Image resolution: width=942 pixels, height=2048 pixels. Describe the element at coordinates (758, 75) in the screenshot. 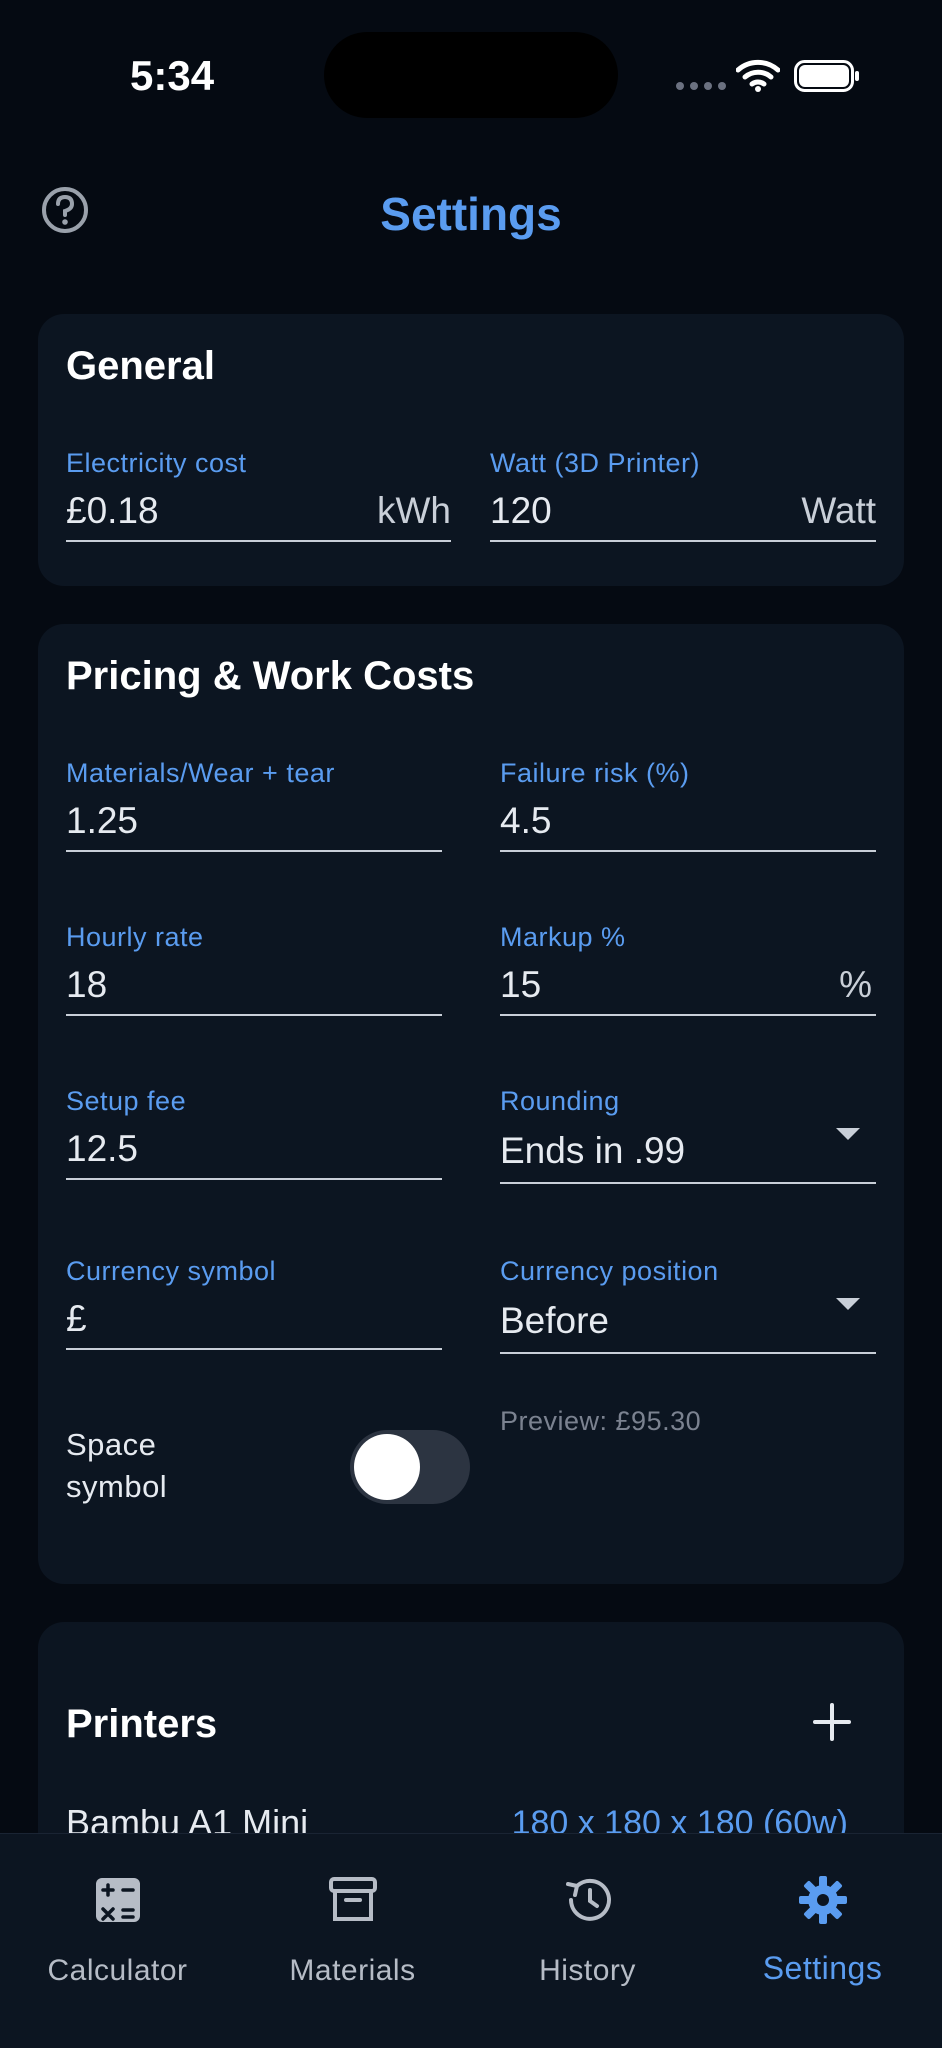

I see `wifi-icon` at that location.